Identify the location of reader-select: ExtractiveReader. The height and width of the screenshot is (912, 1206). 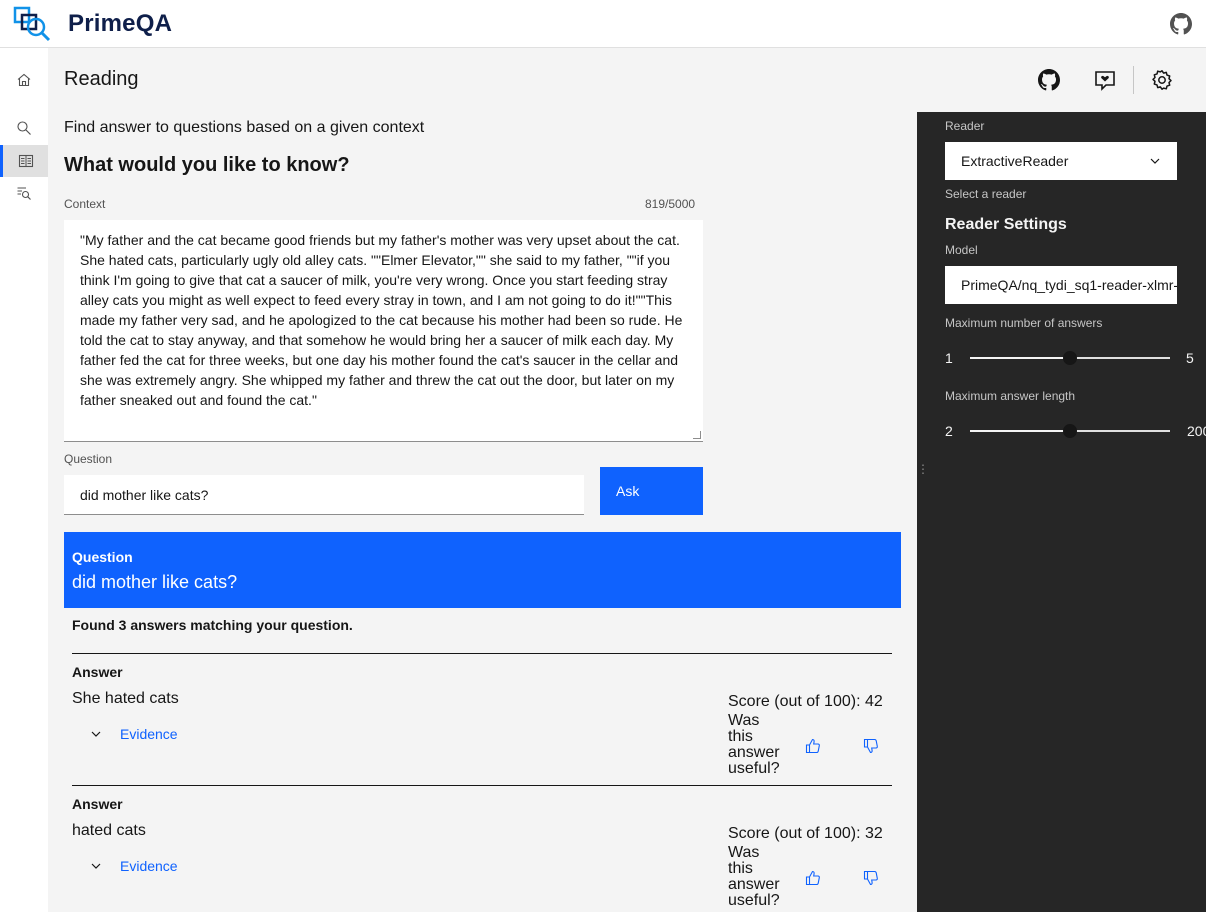
(1061, 161).